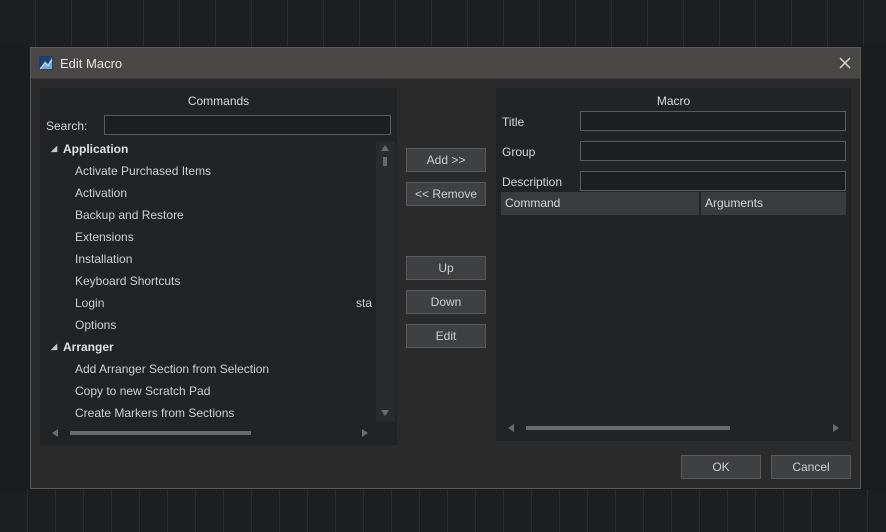  What do you see at coordinates (208, 303) in the screenshot?
I see `tree-item: Login sta` at bounding box center [208, 303].